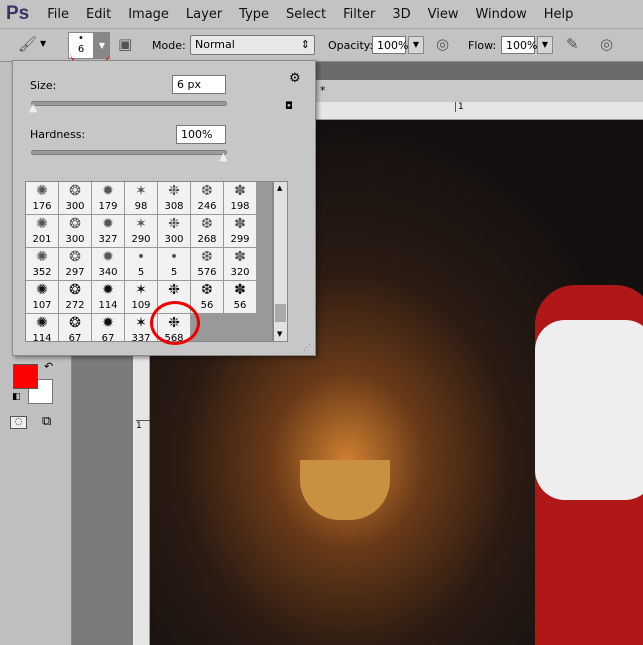 This screenshot has height=645, width=643. Describe the element at coordinates (240, 272) in the screenshot. I see `brush-size-label: 320` at that location.